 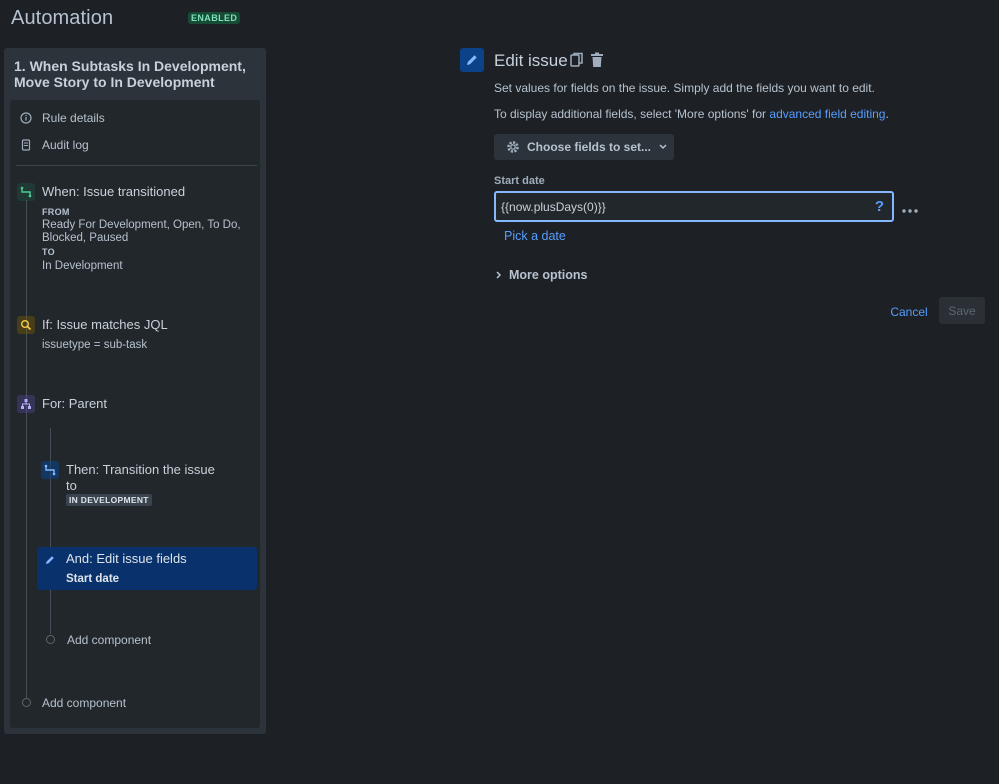 What do you see at coordinates (26, 325) in the screenshot?
I see `search-icon` at bounding box center [26, 325].